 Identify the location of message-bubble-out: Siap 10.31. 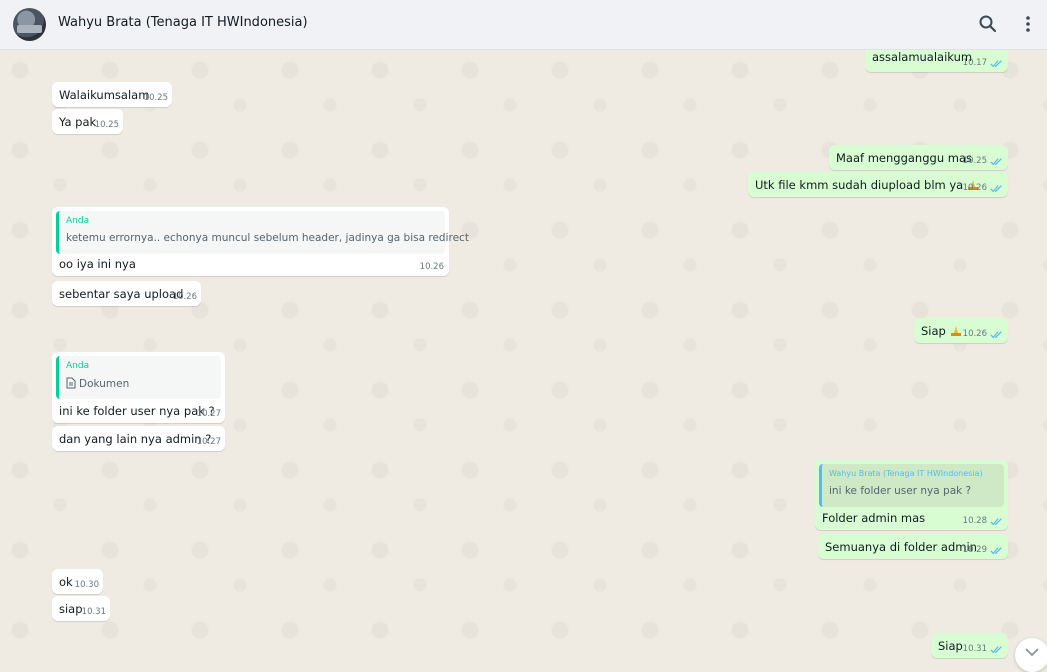
(969, 645).